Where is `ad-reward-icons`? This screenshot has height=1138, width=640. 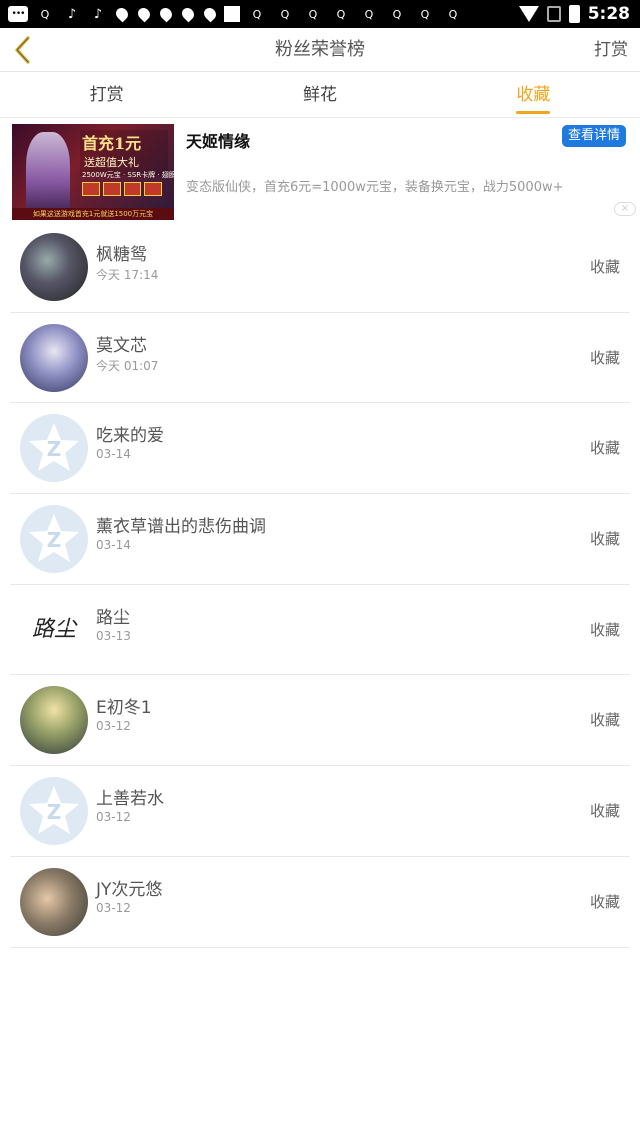 ad-reward-icons is located at coordinates (122, 189).